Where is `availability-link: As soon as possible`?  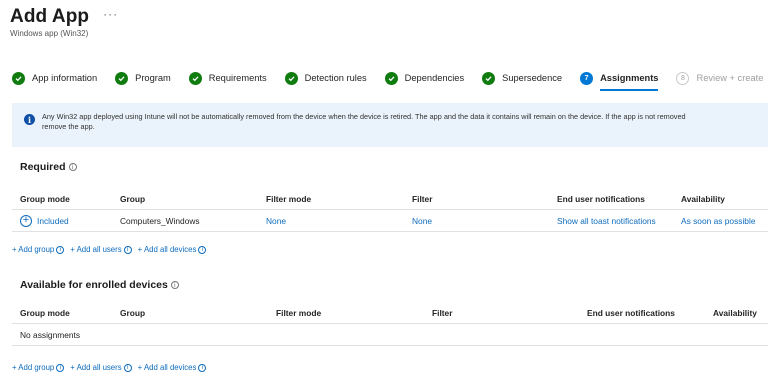 availability-link: As soon as possible is located at coordinates (720, 221).